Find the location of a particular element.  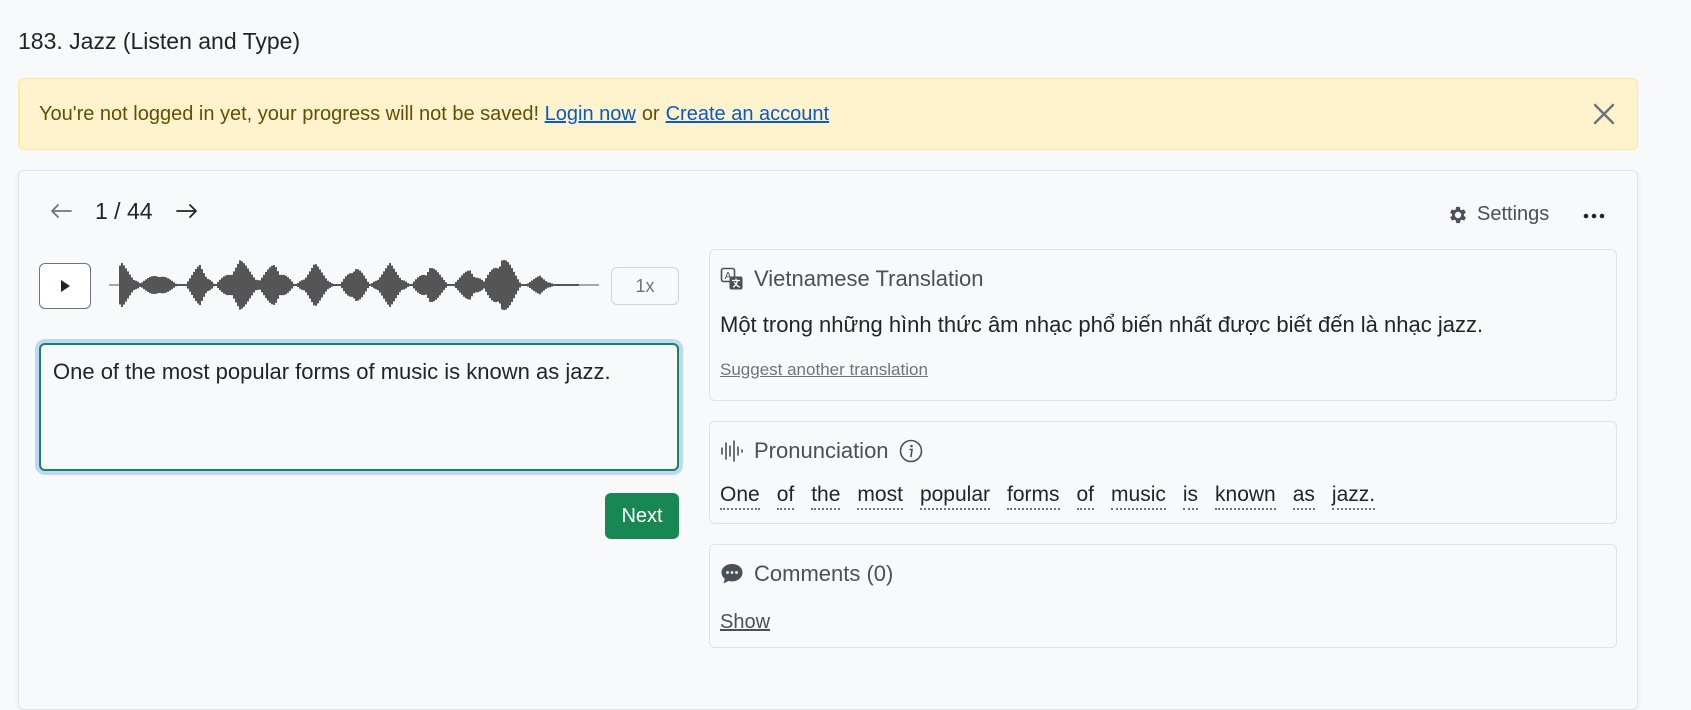

pronunciation-word: popular is located at coordinates (954, 496).